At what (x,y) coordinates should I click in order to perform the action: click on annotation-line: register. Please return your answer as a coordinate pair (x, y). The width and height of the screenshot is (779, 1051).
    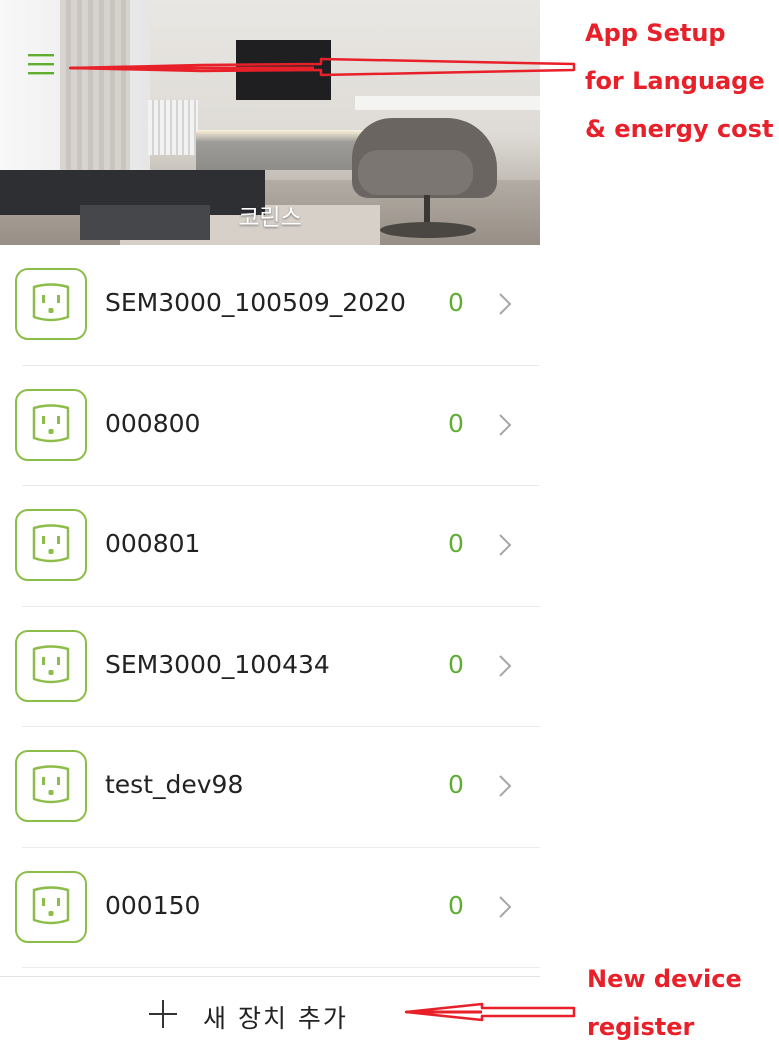
    Looking at the image, I should click on (641, 1027).